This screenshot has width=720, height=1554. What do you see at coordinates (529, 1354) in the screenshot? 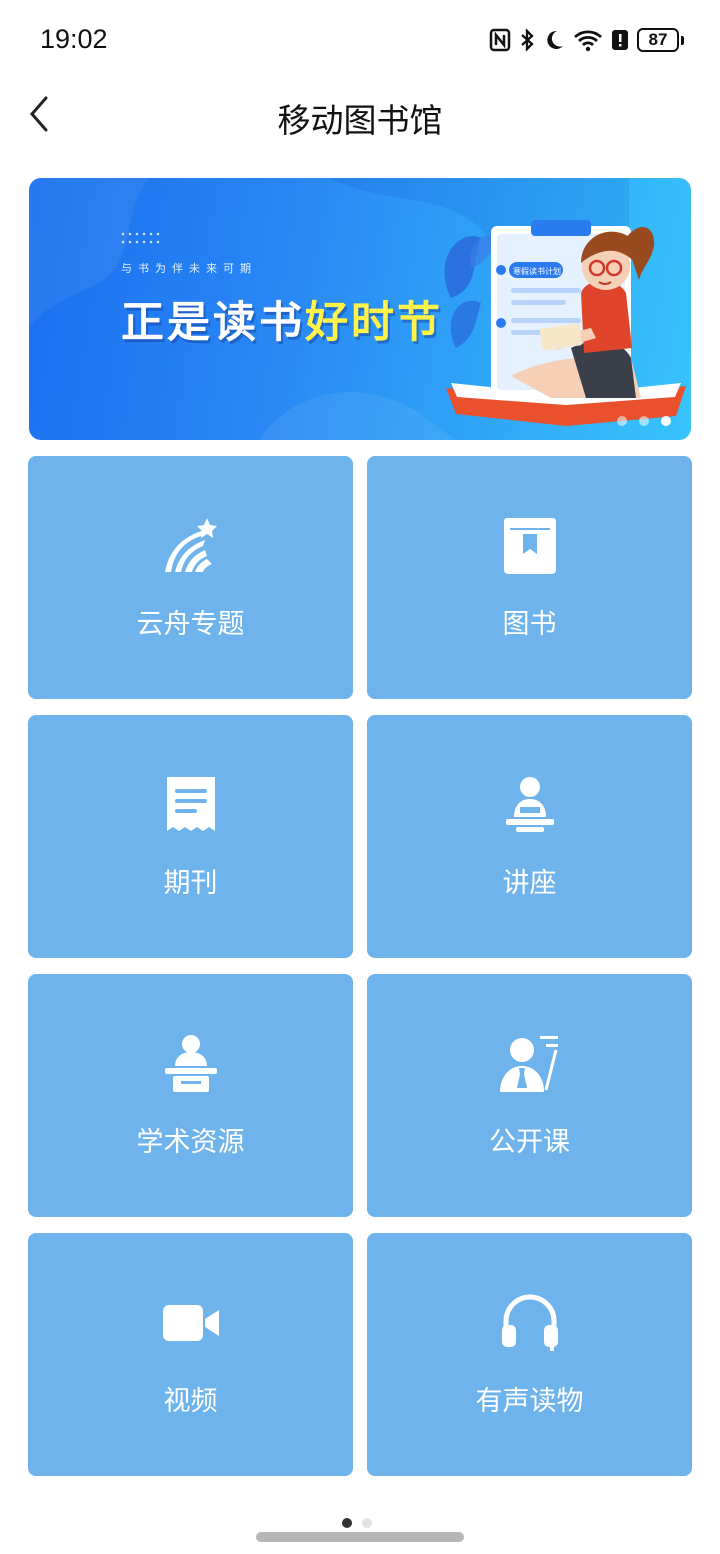
I see `tile-audiobooks: 有声读物` at bounding box center [529, 1354].